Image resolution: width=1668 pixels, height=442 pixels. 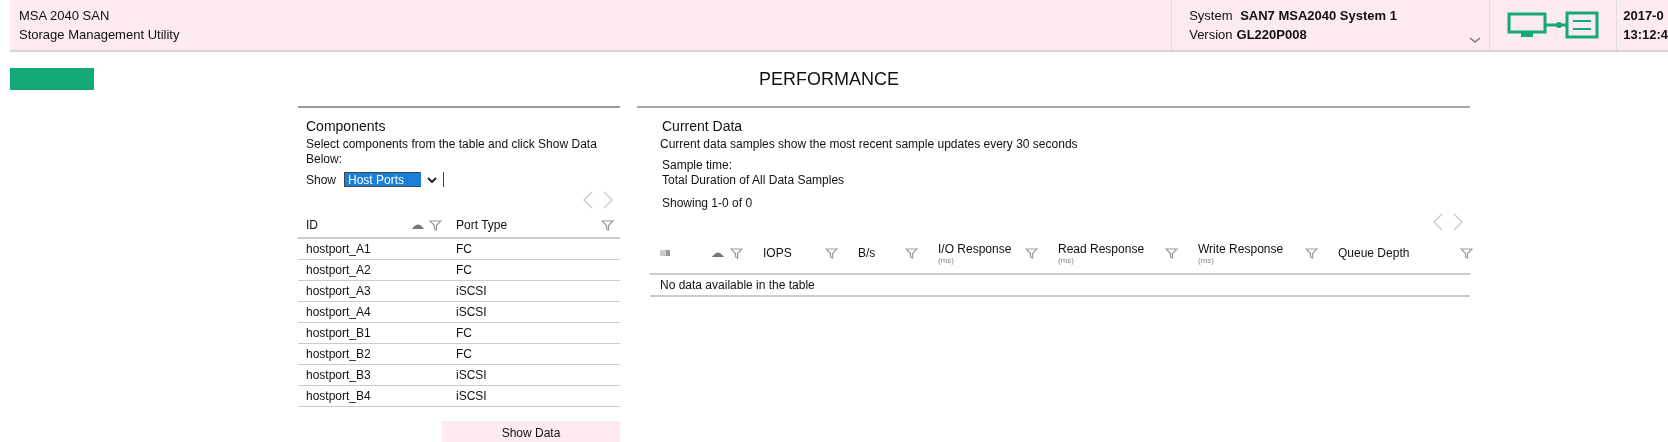 I want to click on sample-time-label: Sample time:, so click(x=698, y=165).